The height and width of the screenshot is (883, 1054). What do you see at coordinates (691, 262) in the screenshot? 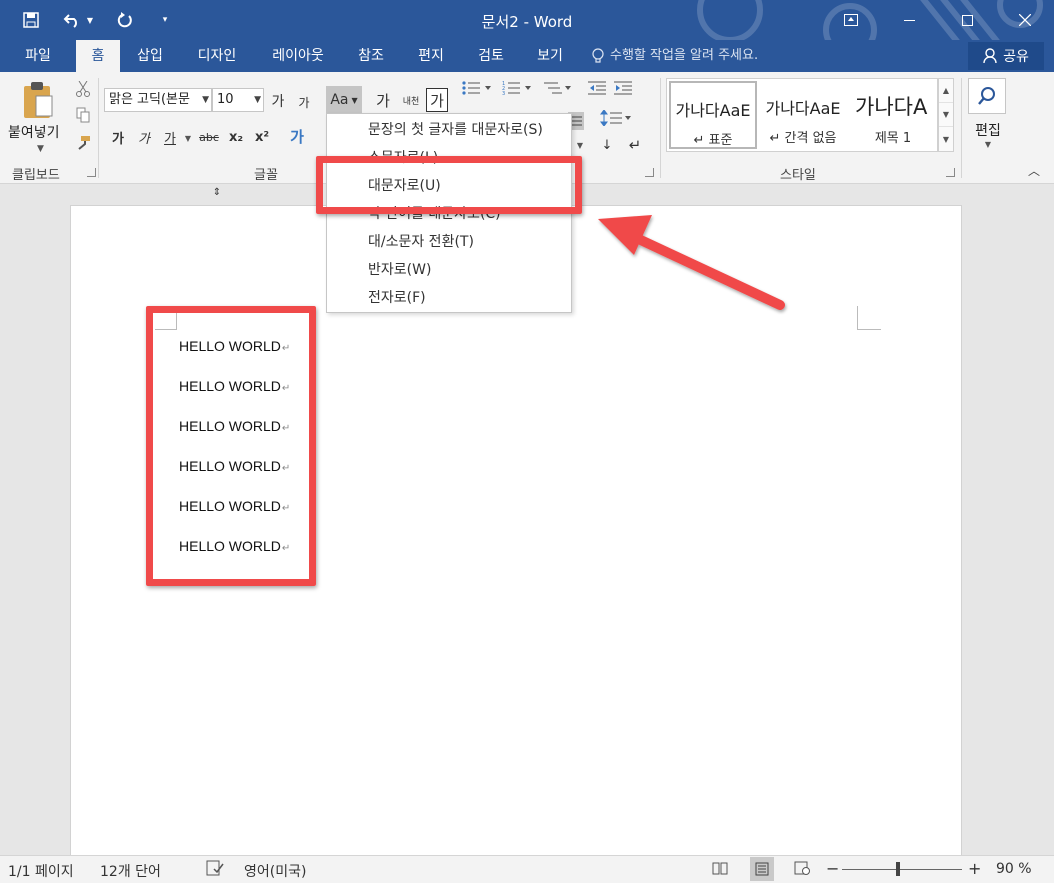
I see `red-arrow-icon` at bounding box center [691, 262].